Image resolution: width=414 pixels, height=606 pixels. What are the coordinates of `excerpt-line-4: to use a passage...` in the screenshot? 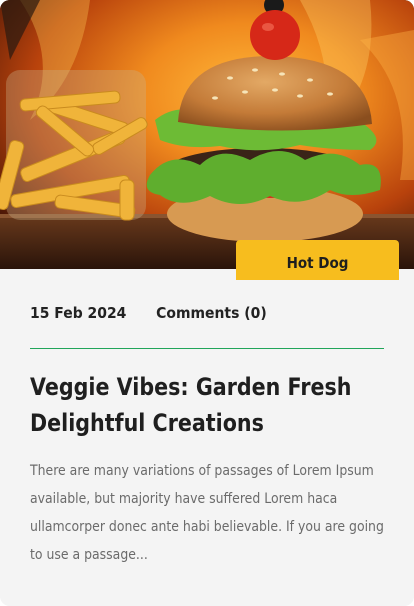 It's located at (89, 555).